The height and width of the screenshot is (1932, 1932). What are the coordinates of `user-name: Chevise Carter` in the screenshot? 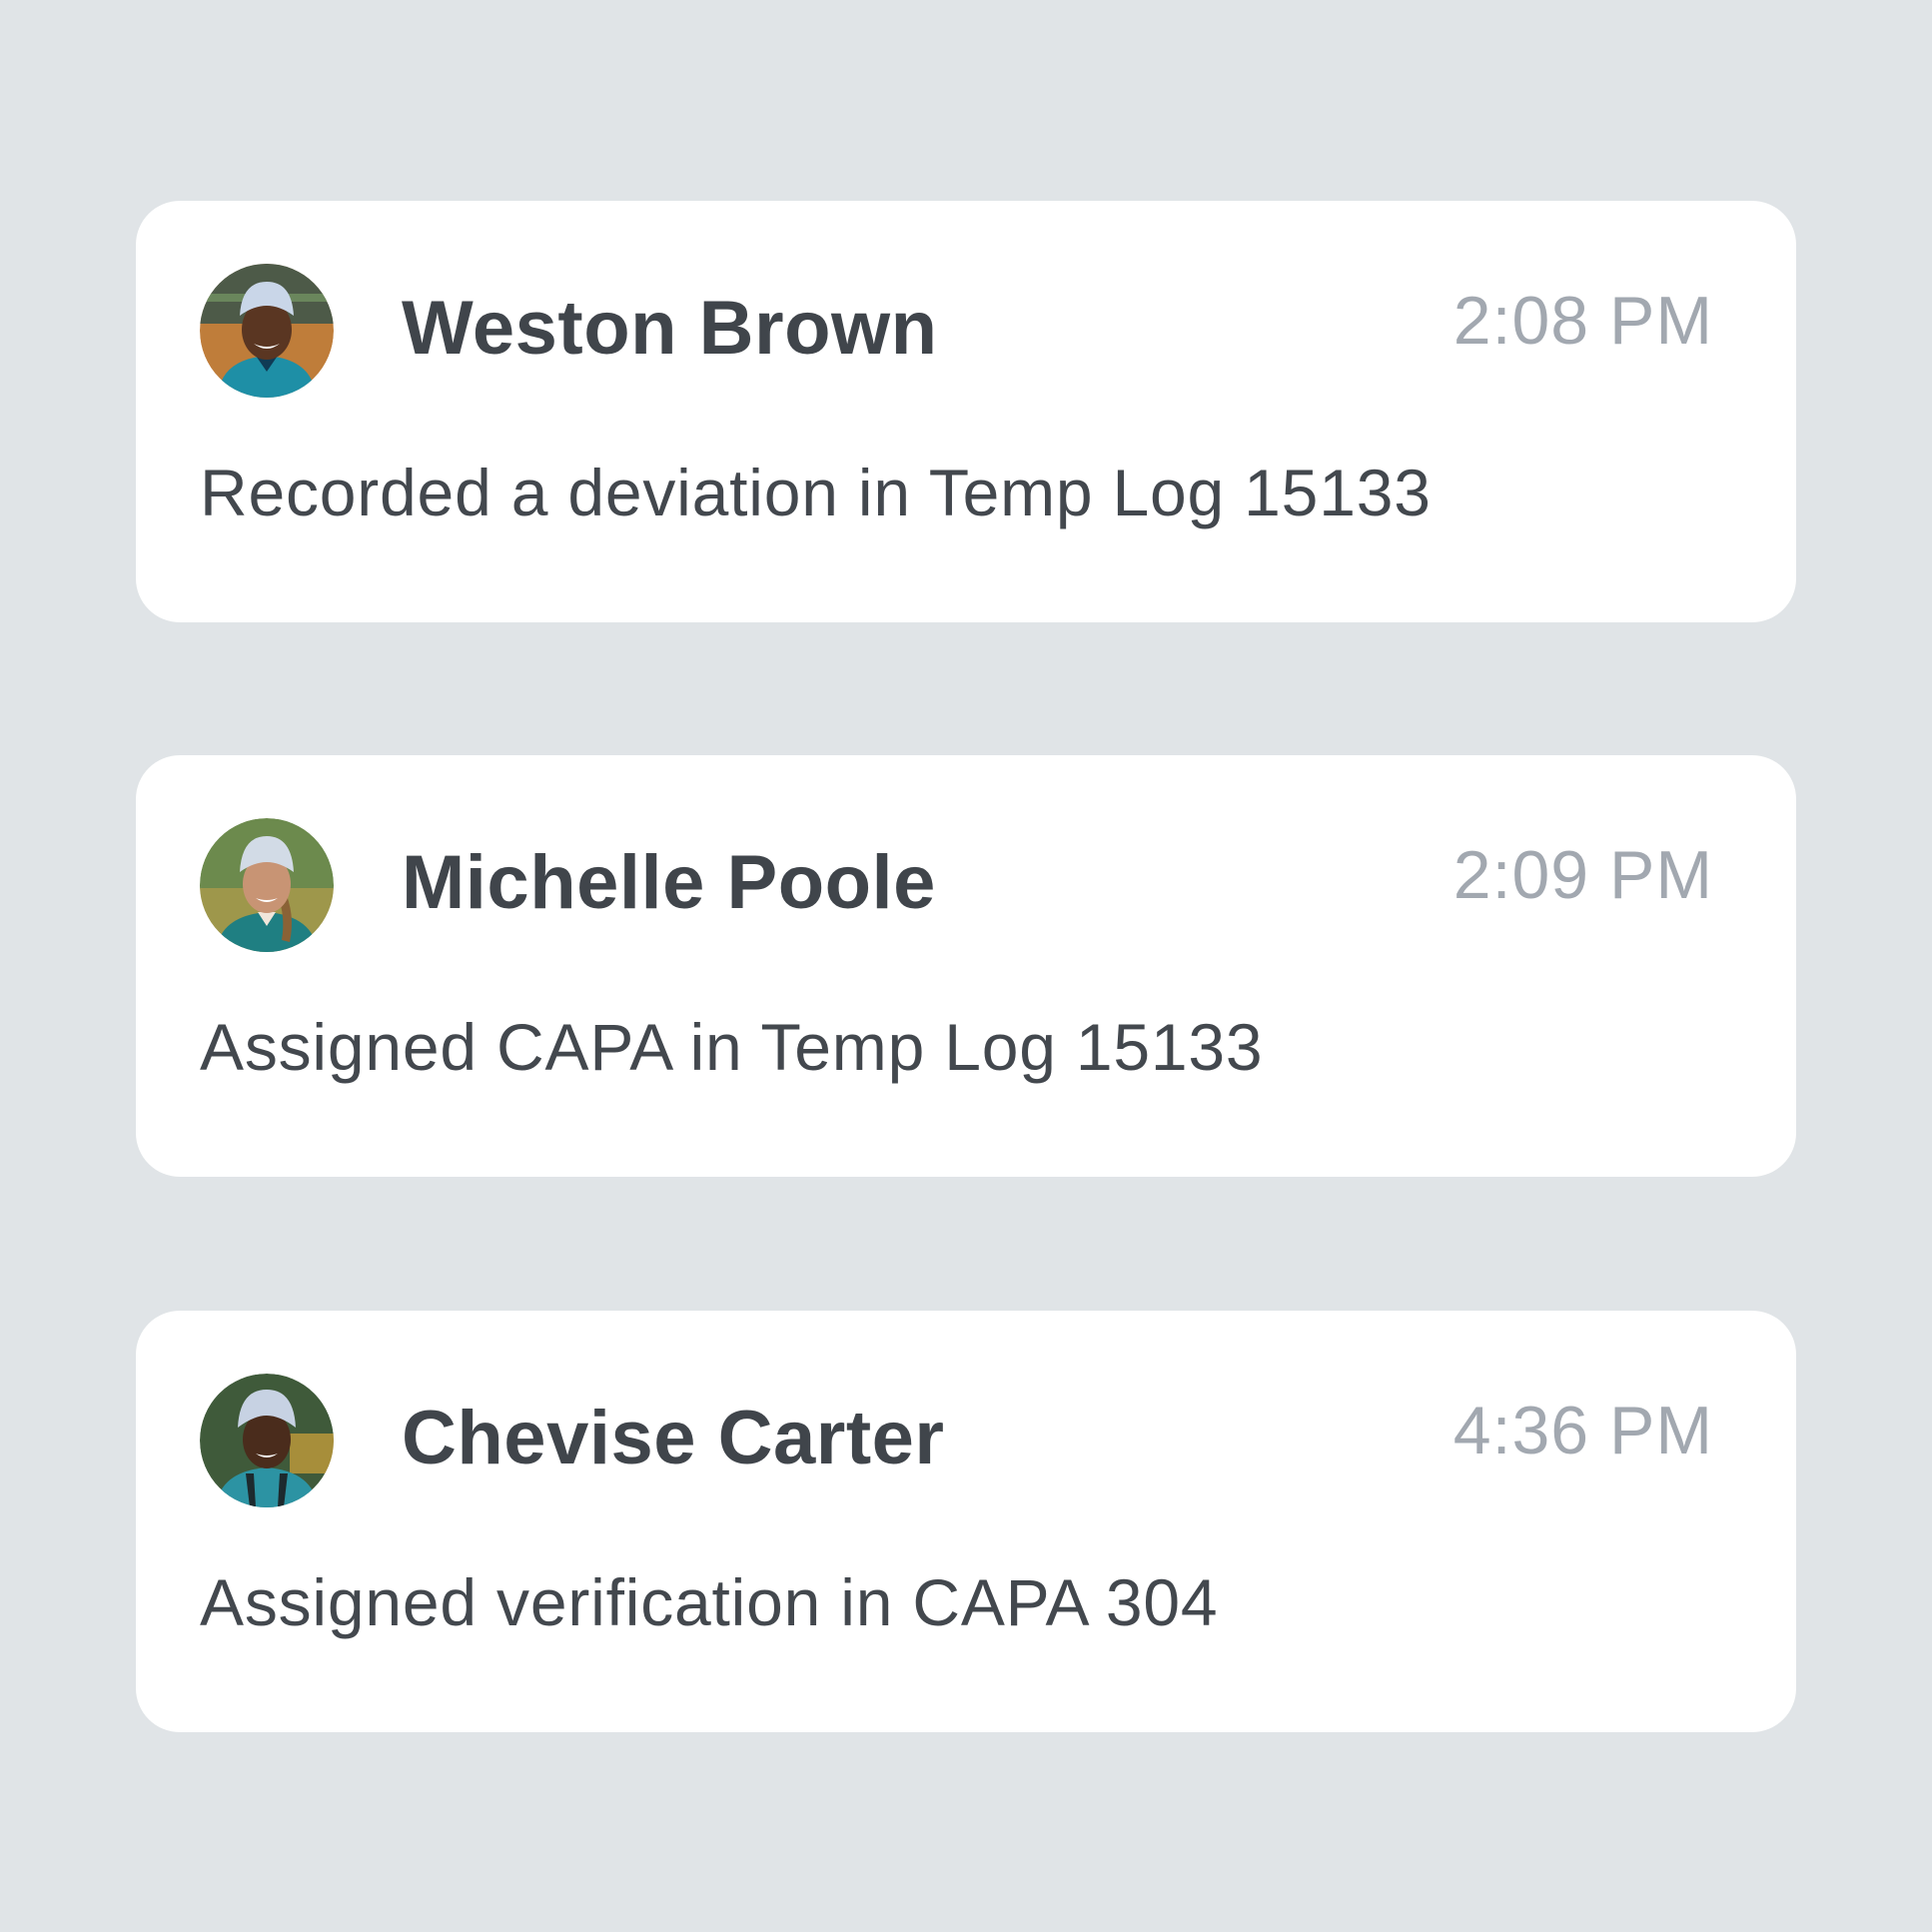 It's located at (673, 1438).